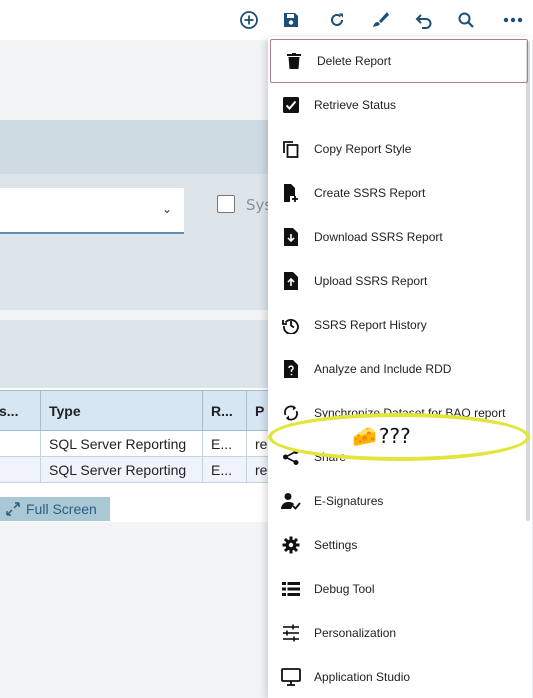 This screenshot has height=698, width=533. Describe the element at coordinates (13, 509) in the screenshot. I see `expand-icon` at that location.